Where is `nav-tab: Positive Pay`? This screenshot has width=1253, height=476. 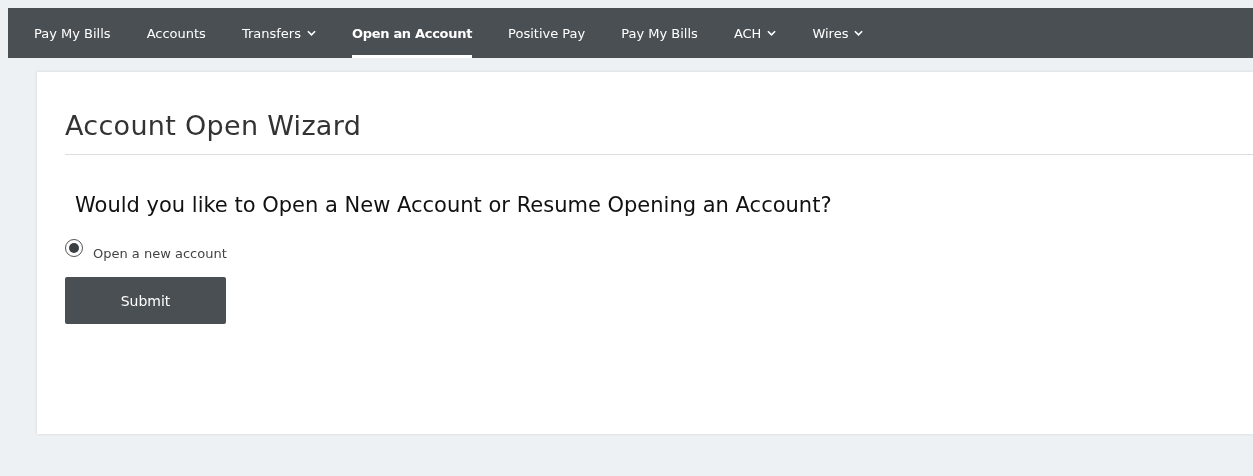
nav-tab: Positive Pay is located at coordinates (547, 33).